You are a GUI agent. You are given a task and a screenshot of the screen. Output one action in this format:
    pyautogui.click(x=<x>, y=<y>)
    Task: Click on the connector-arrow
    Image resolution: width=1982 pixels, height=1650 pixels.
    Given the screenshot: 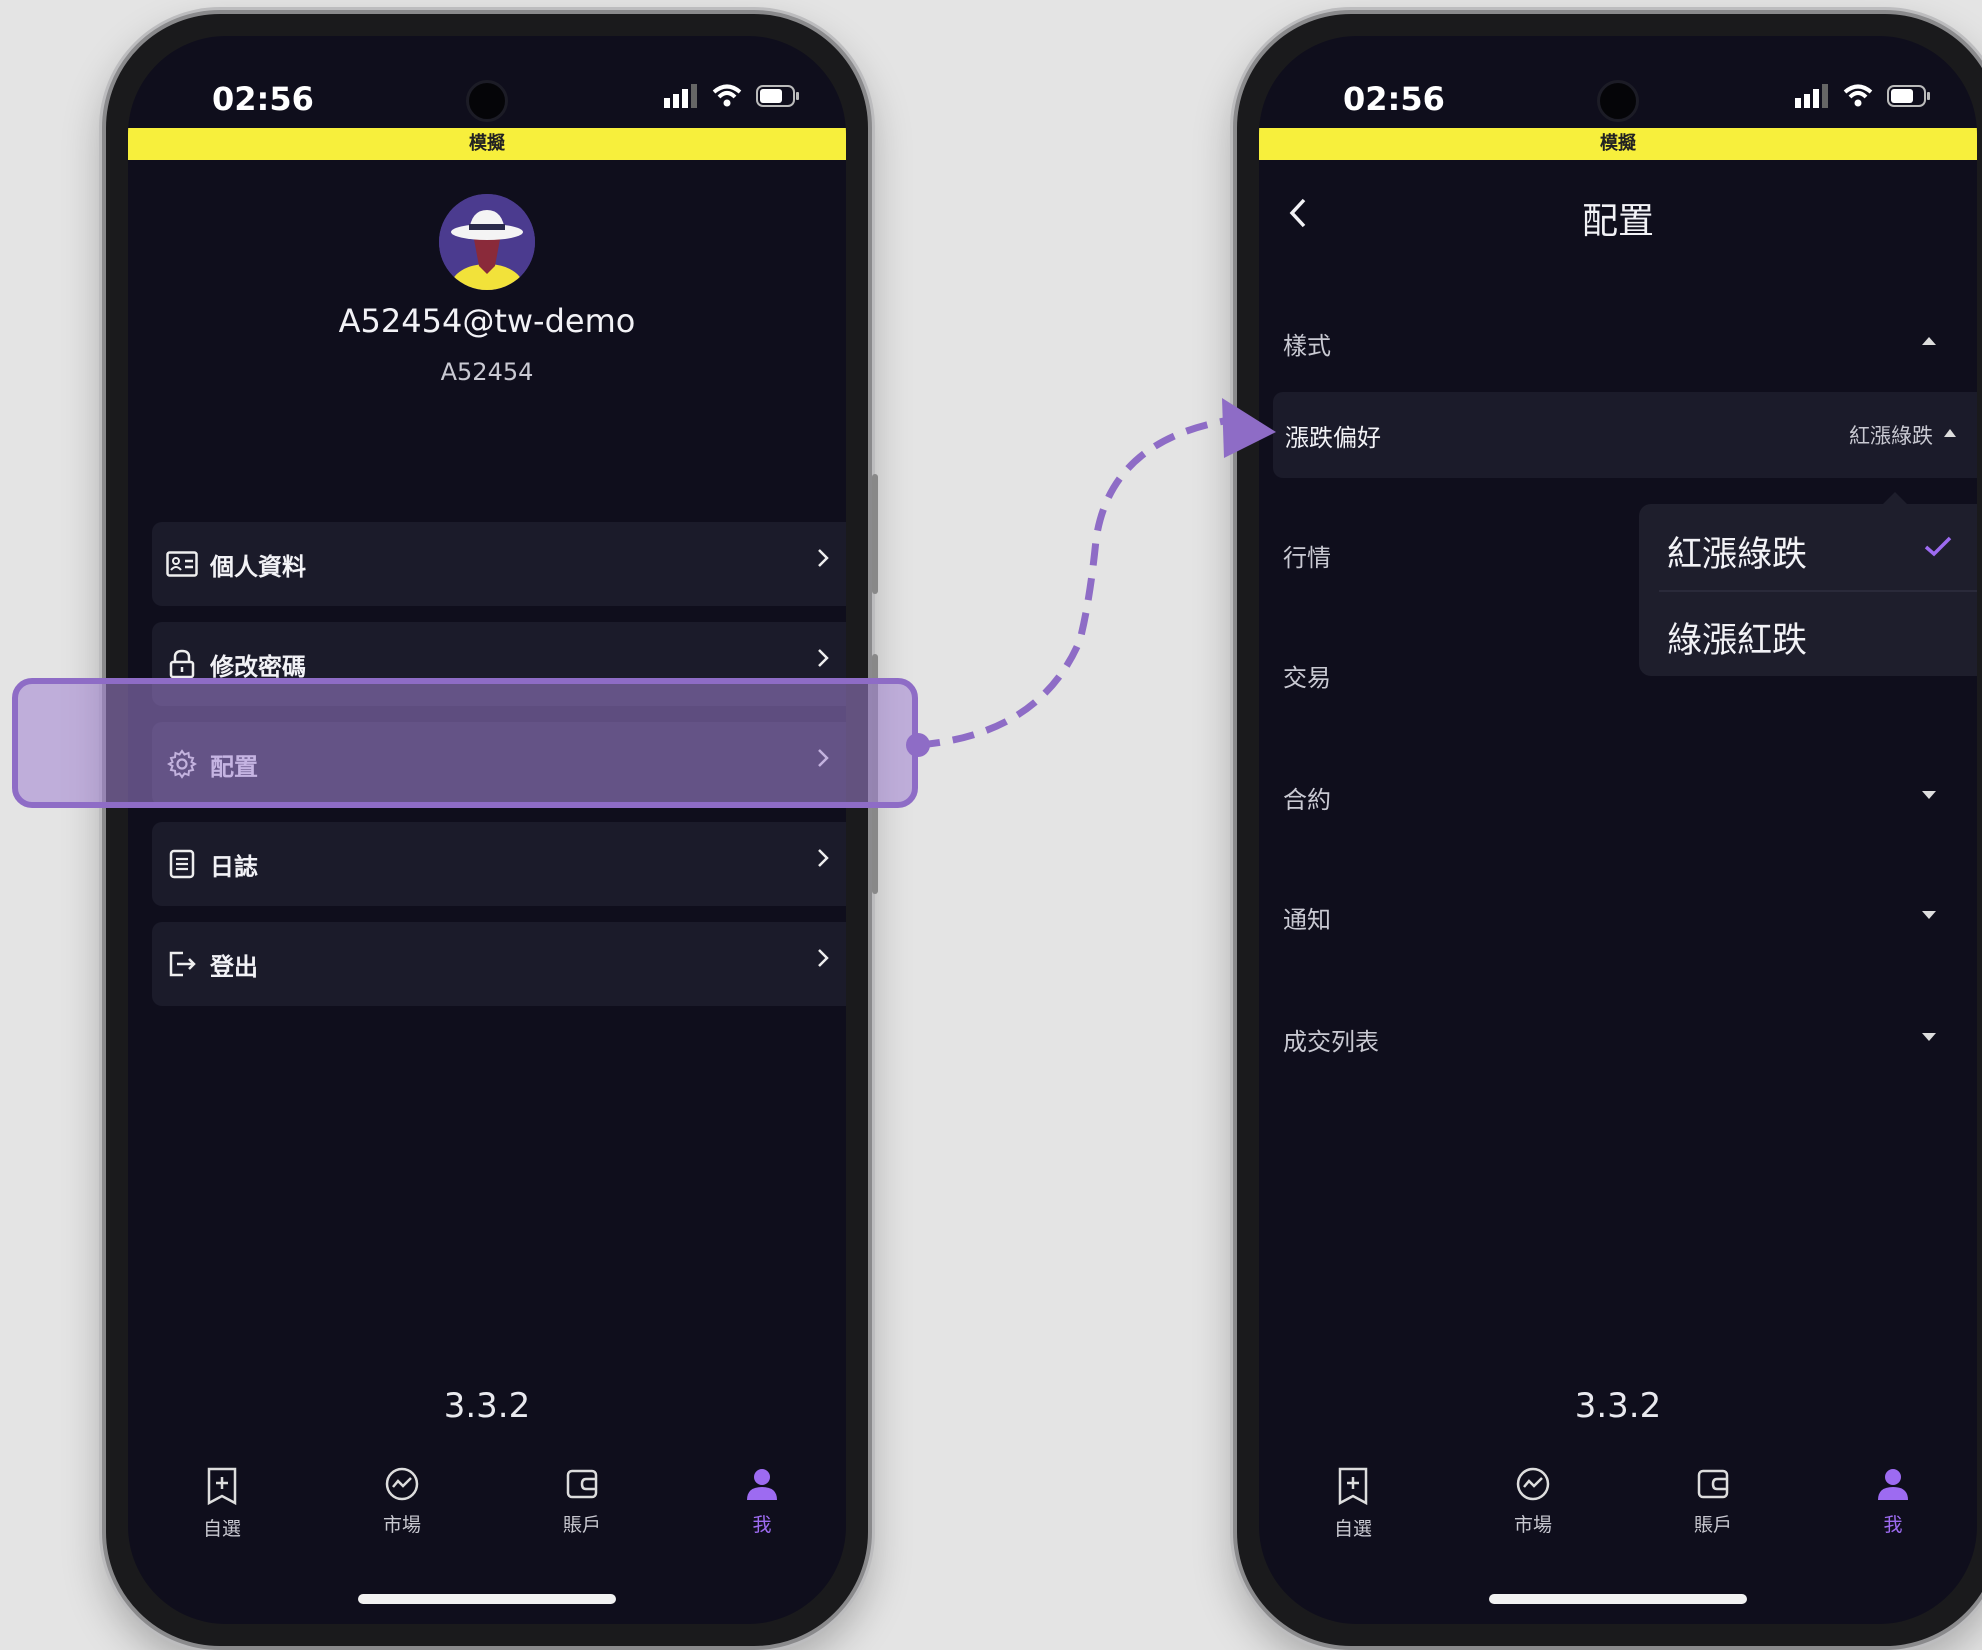 What is the action you would take?
    pyautogui.click(x=1091, y=577)
    